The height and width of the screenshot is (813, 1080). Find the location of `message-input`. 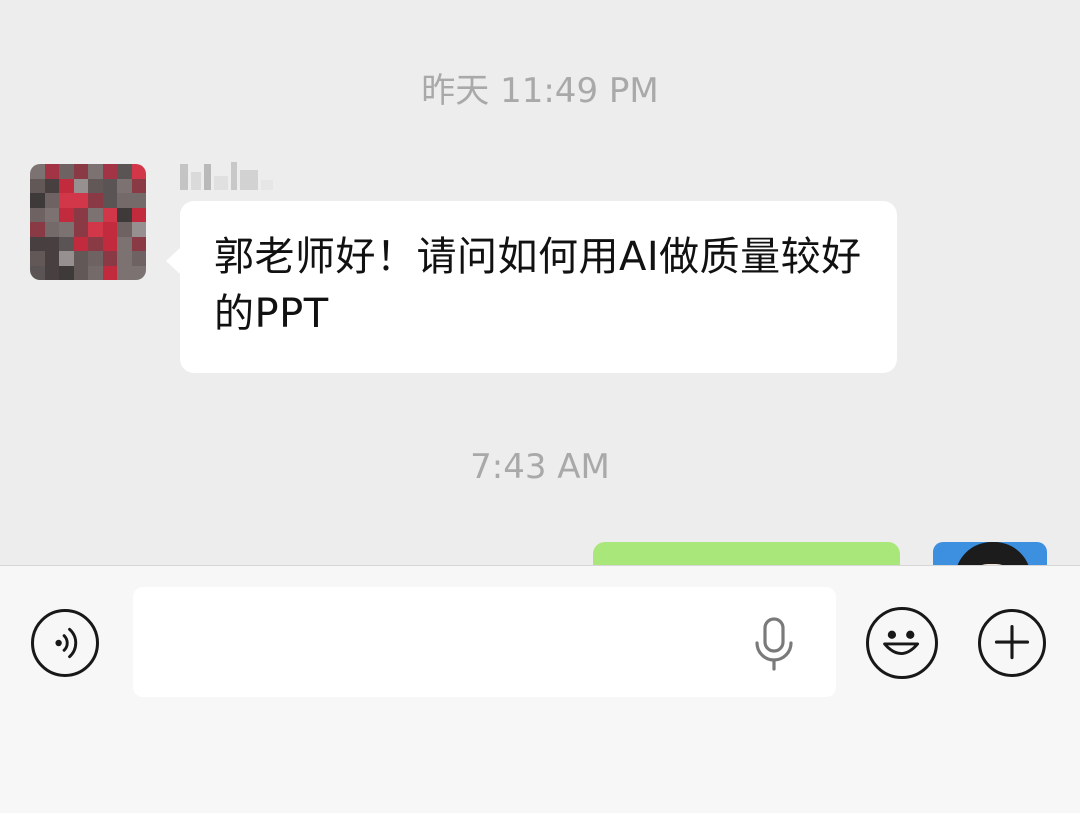

message-input is located at coordinates (484, 642).